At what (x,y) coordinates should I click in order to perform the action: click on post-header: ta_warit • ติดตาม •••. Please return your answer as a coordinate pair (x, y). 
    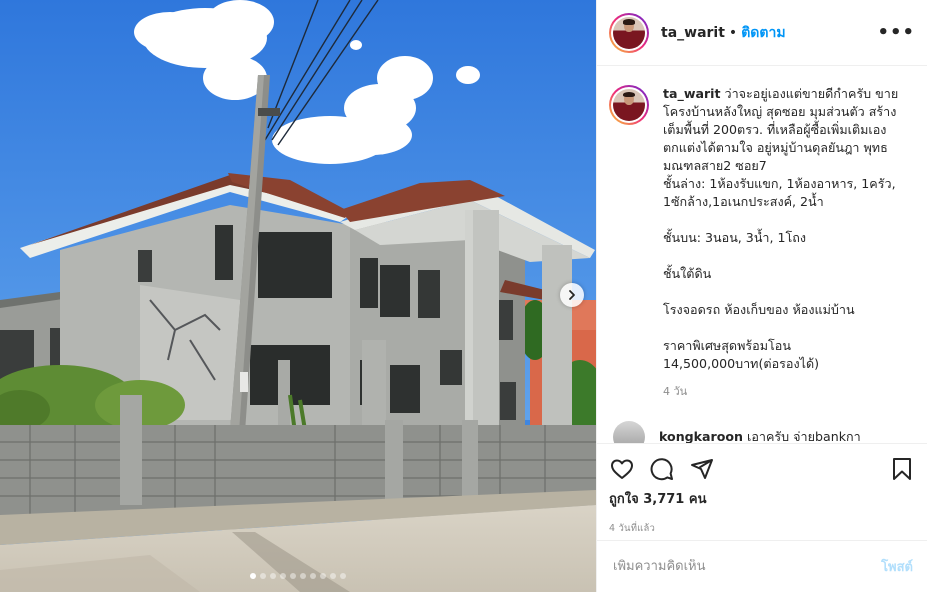
    Looking at the image, I should click on (762, 33).